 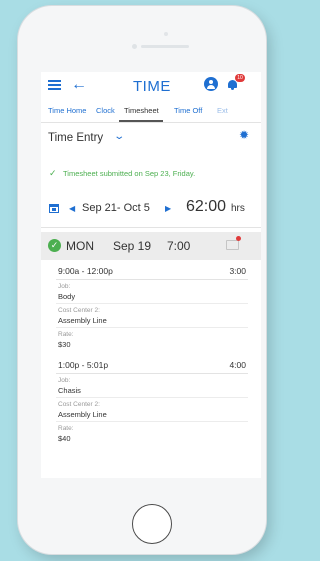 I want to click on tab-time-off: Time Off, so click(x=188, y=110).